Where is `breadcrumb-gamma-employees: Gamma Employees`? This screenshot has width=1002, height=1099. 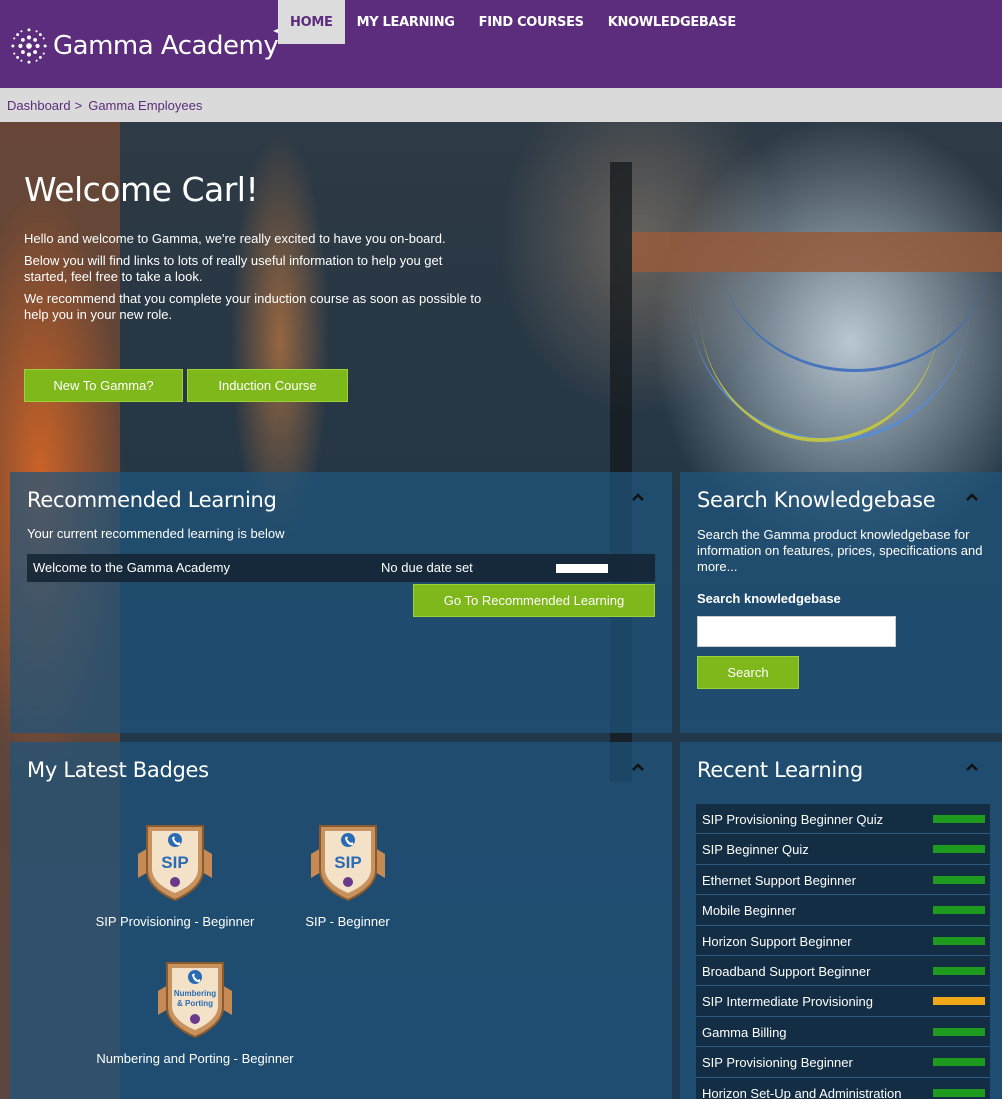
breadcrumb-gamma-employees: Gamma Employees is located at coordinates (145, 105).